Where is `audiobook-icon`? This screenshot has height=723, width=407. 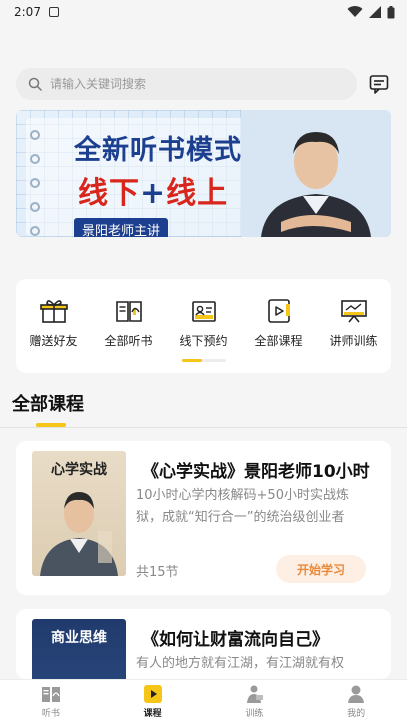
audiobook-icon is located at coordinates (50, 694).